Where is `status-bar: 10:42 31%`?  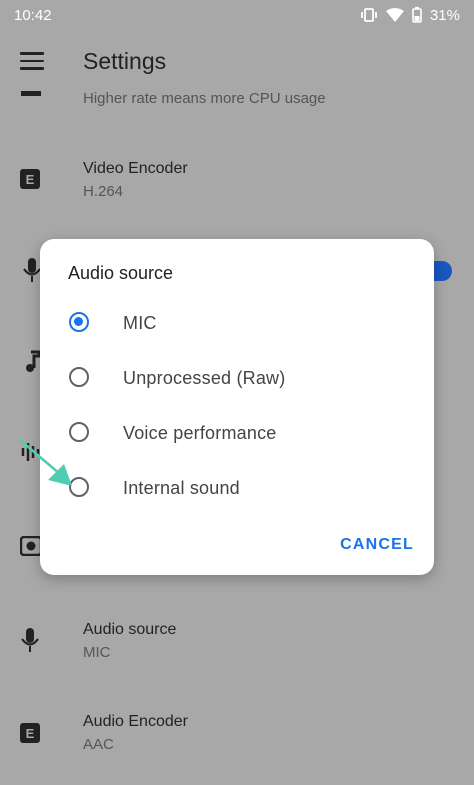 status-bar: 10:42 31% is located at coordinates (237, 15).